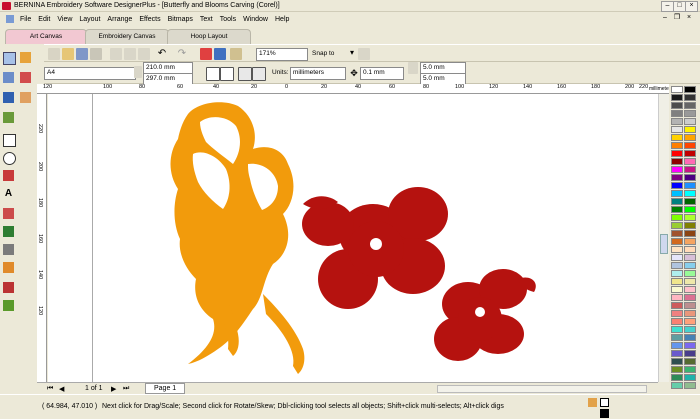 This screenshot has height=419, width=700. Describe the element at coordinates (68, 54) in the screenshot. I see `open-icon` at that location.